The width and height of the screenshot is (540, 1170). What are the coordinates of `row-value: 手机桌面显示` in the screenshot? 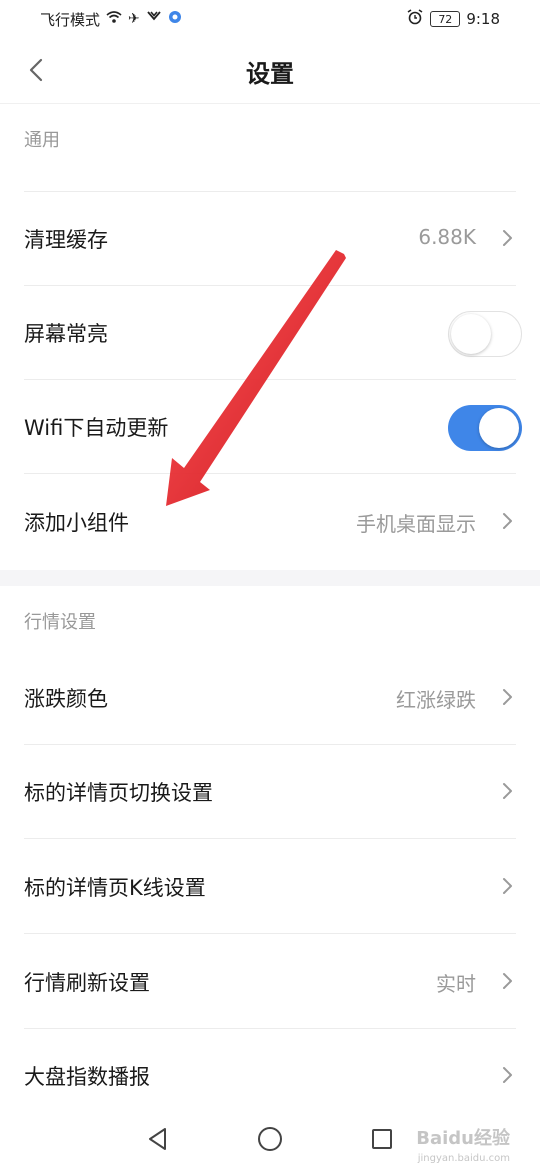 It's located at (416, 524).